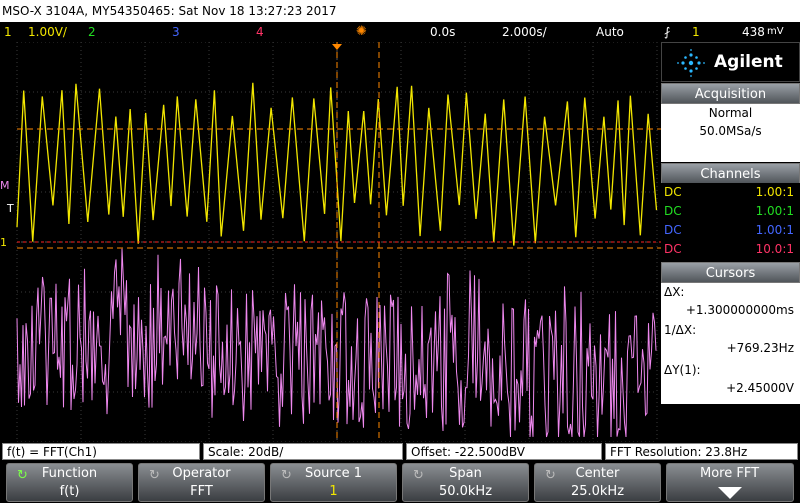 Image resolution: width=800 pixels, height=503 pixels. Describe the element at coordinates (597, 491) in the screenshot. I see `center-softkey-value: 25.0kHz` at that location.